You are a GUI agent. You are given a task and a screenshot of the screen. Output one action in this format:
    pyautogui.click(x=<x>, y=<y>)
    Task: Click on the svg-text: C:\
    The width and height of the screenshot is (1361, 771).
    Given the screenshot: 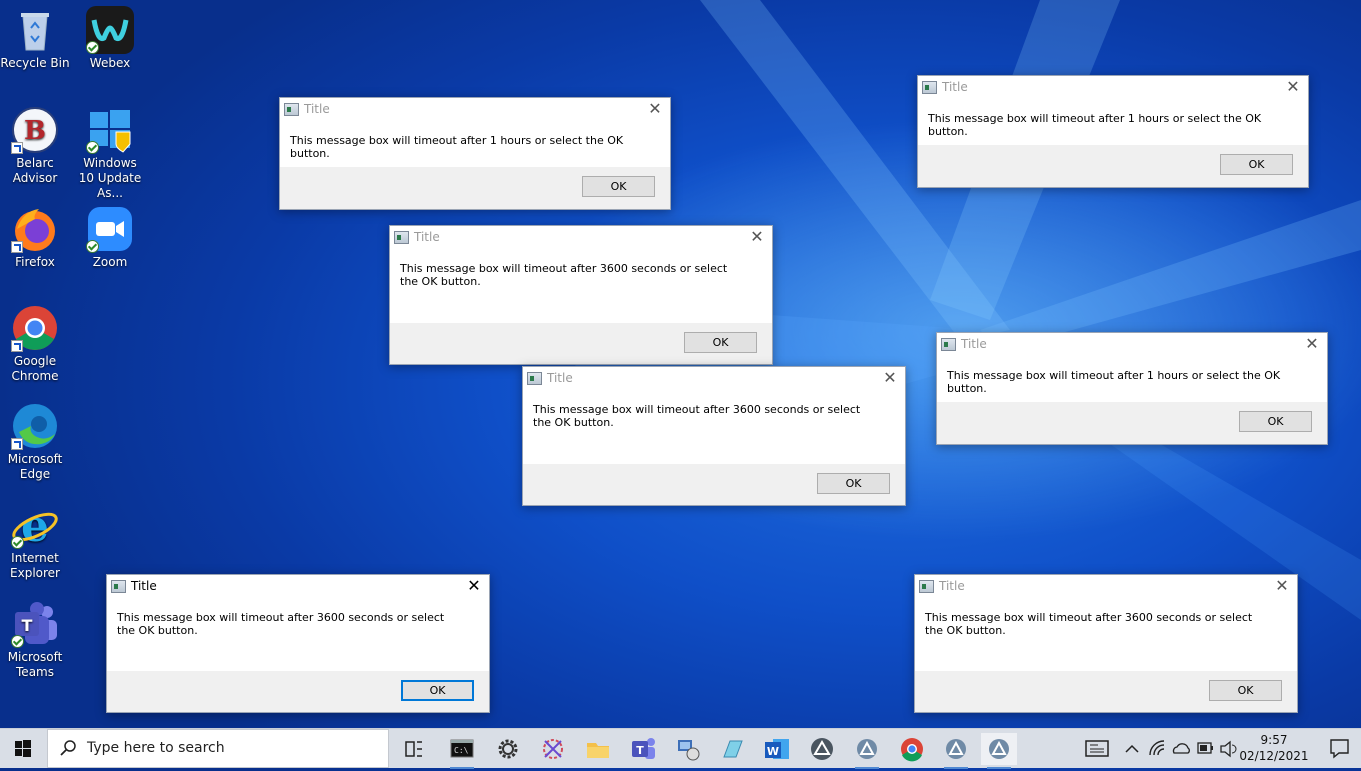 What is the action you would take?
    pyautogui.click(x=461, y=750)
    